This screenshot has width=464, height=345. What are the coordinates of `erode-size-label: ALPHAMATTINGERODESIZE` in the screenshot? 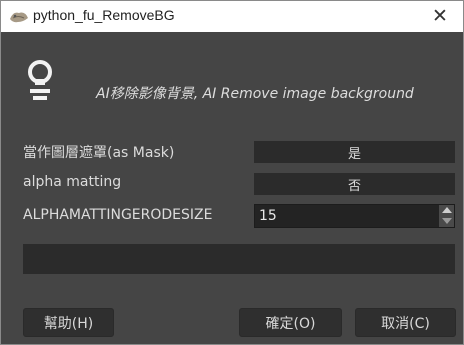 It's located at (118, 215).